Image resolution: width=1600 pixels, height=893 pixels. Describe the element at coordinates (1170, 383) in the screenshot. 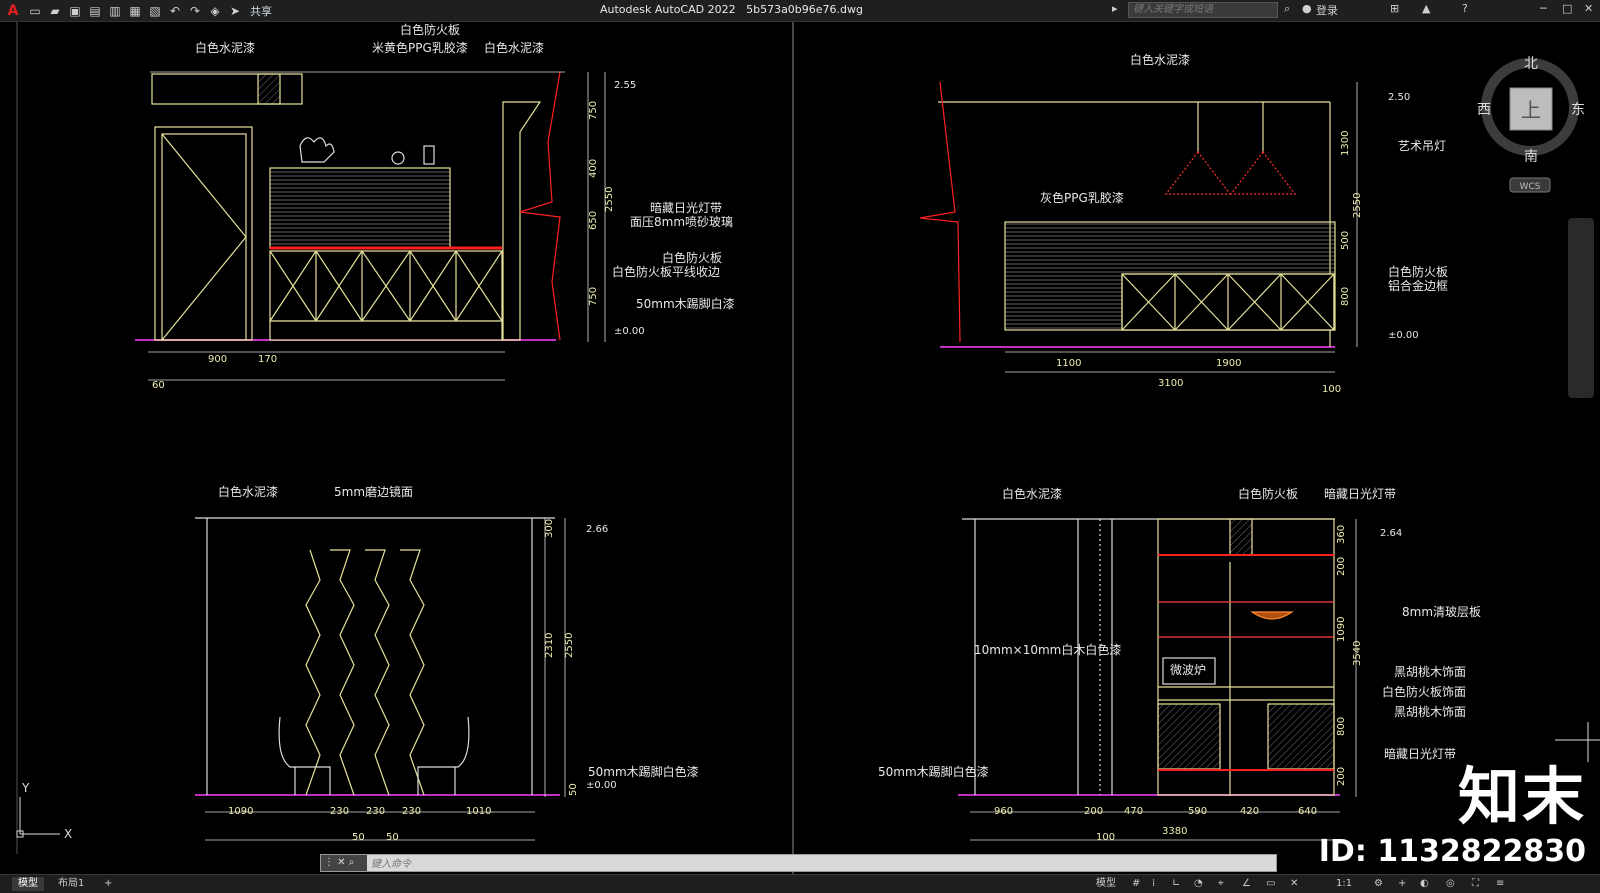

I see `tr-dims_h-2: 3100` at that location.